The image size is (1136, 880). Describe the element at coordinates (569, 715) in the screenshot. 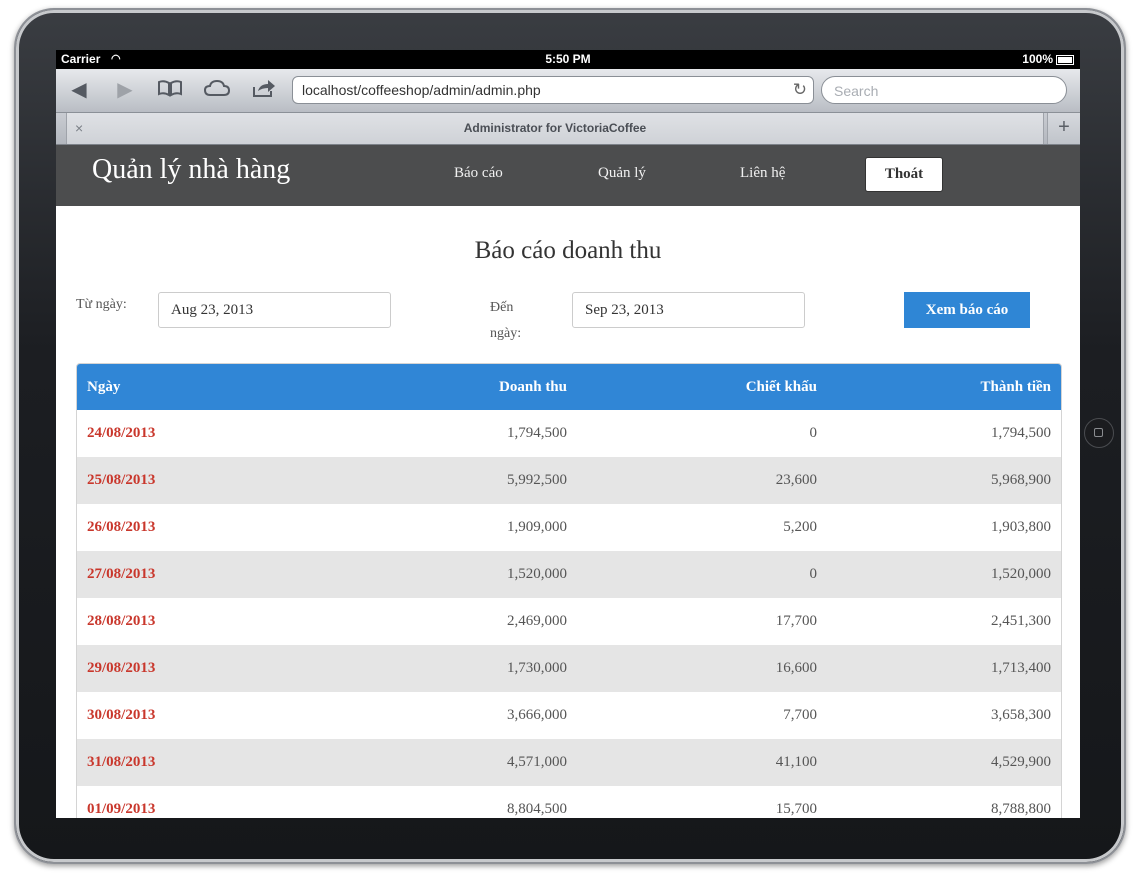

I see `table-row: 30/08/2013 3,666,000 7,700 3,658,300` at that location.